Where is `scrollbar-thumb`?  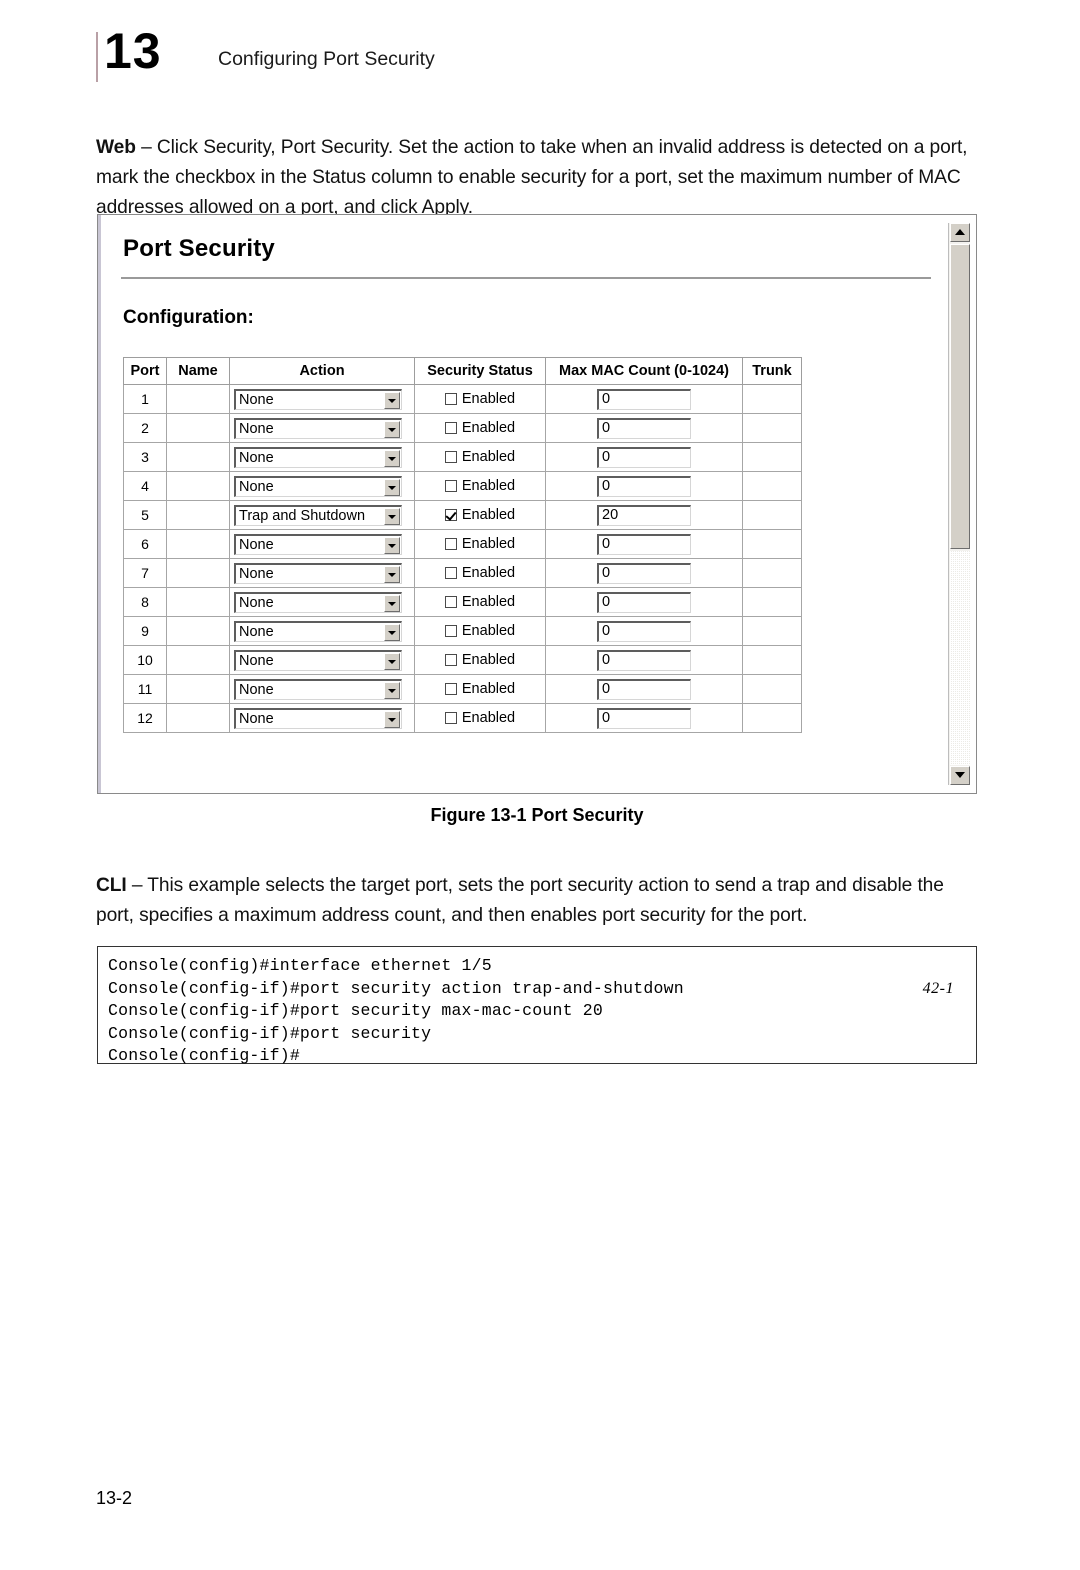 scrollbar-thumb is located at coordinates (960, 396).